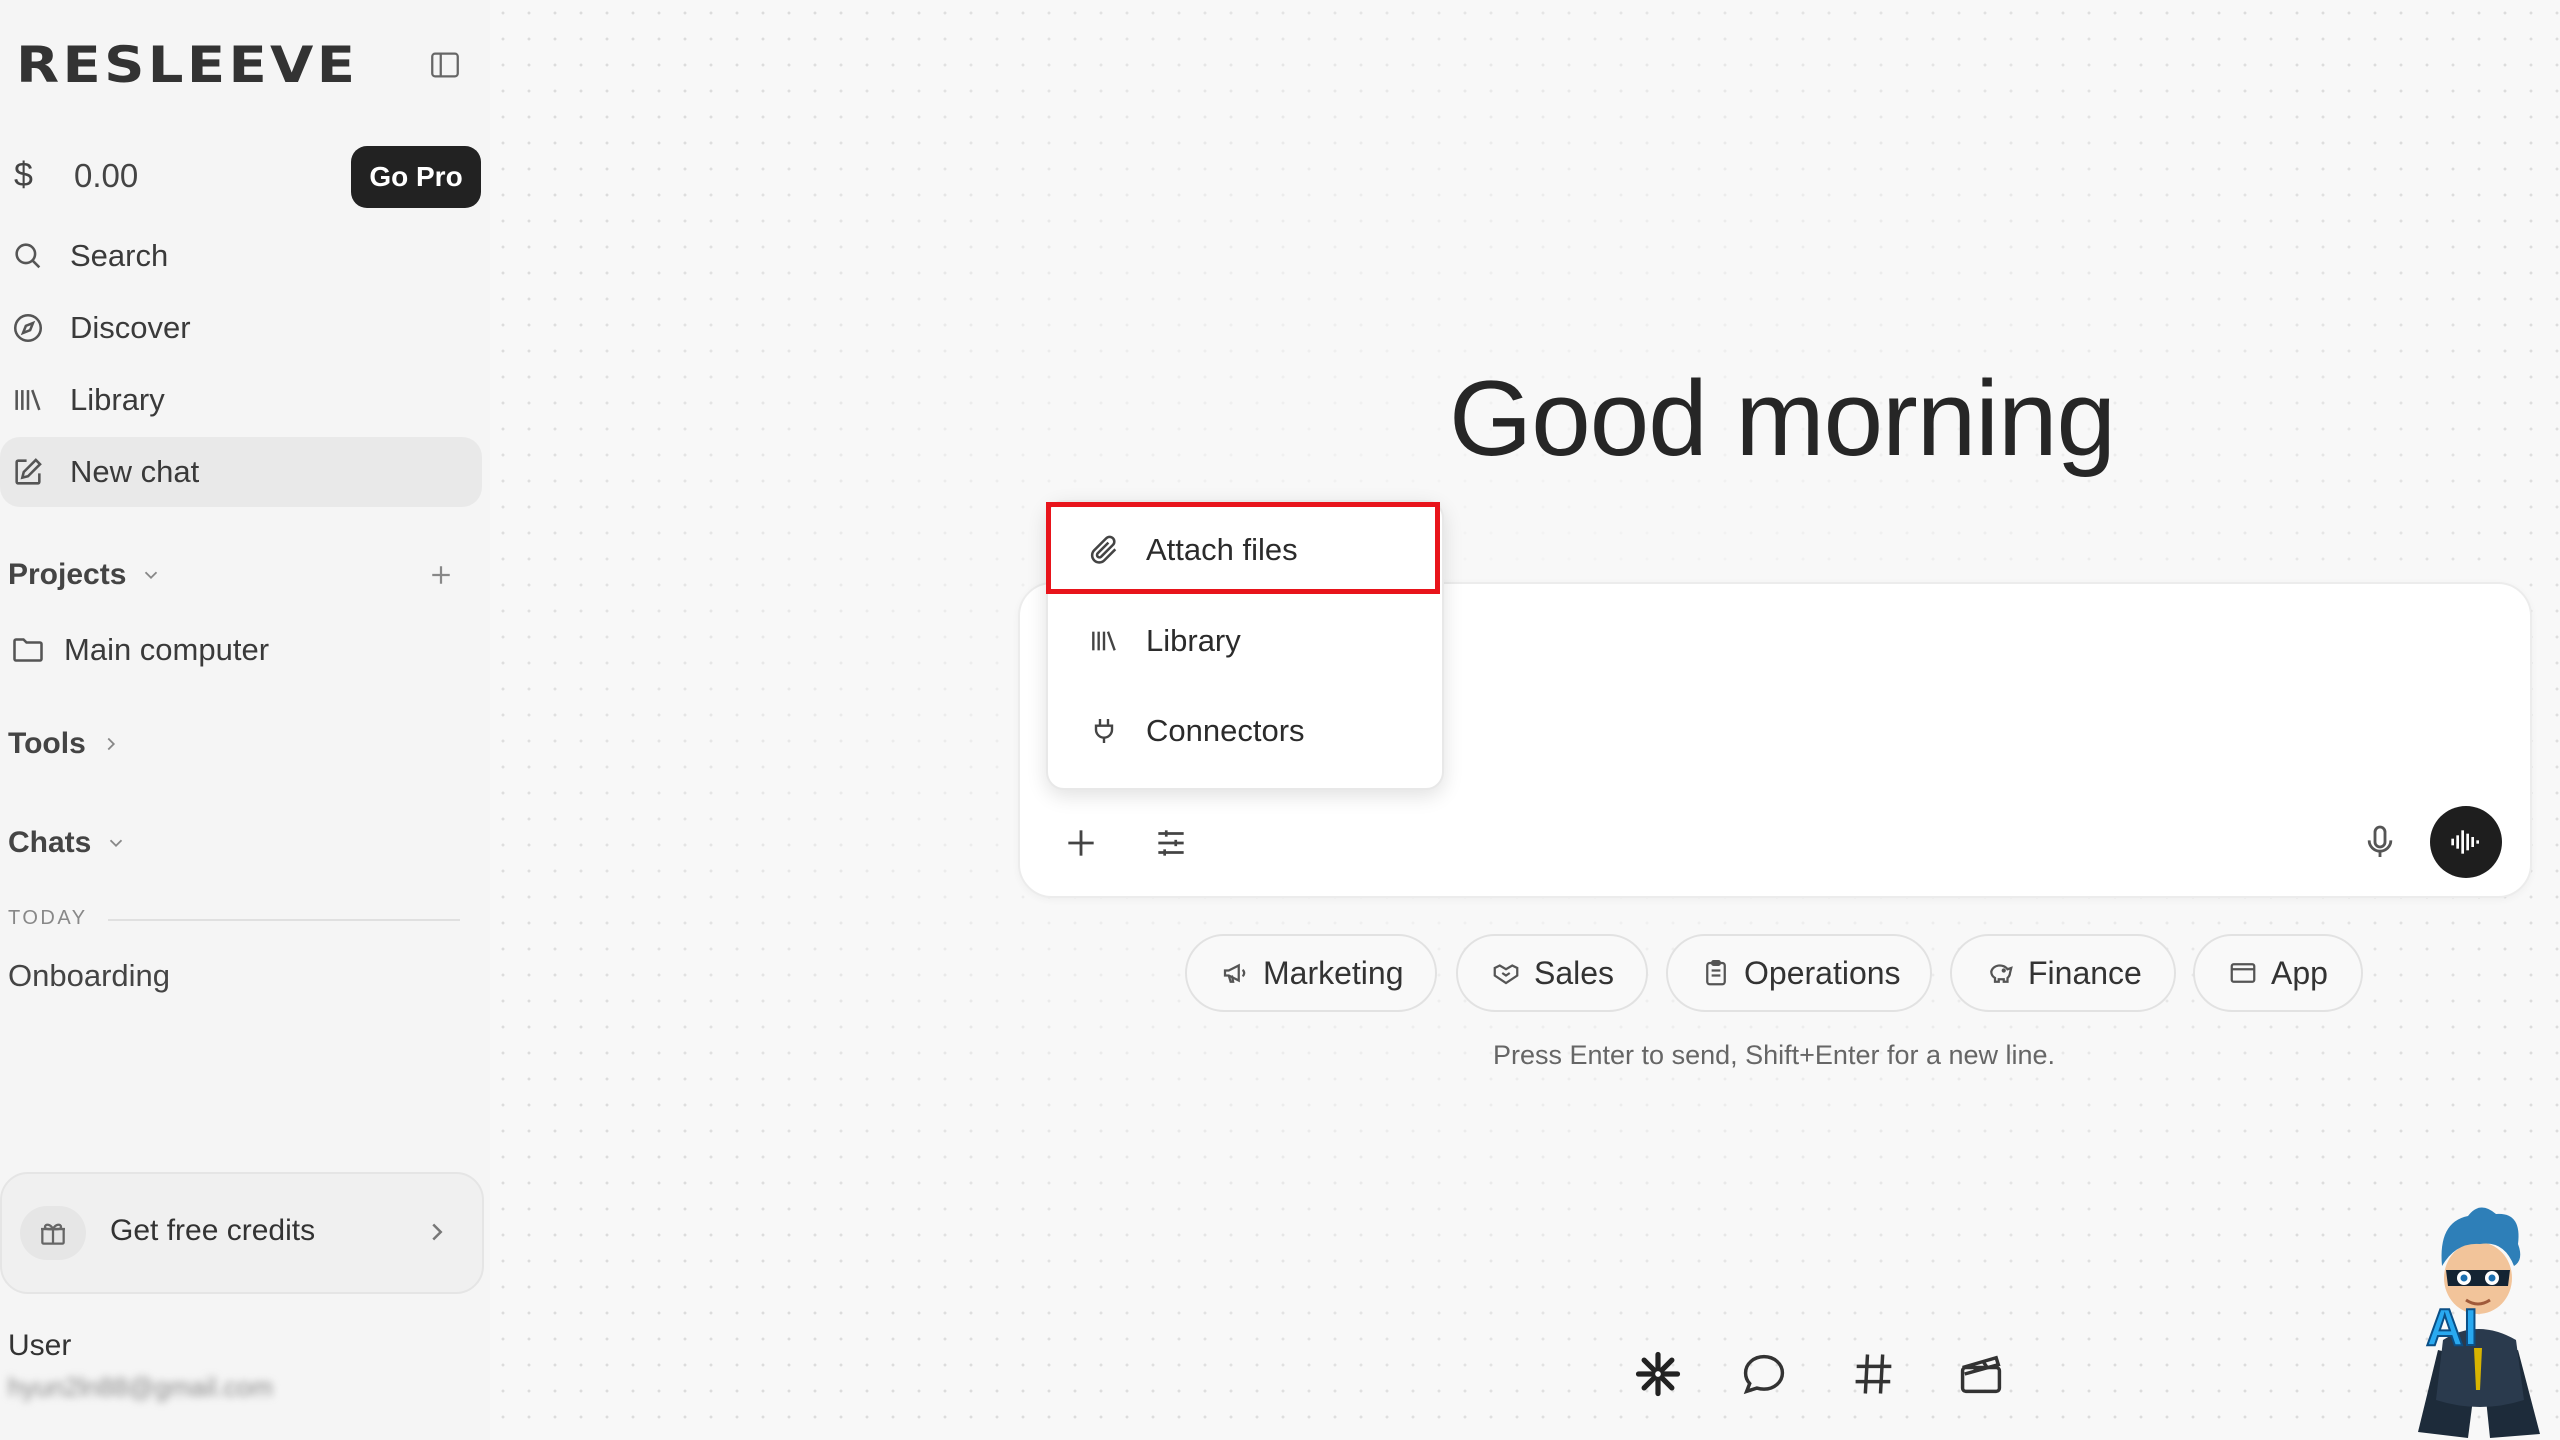  What do you see at coordinates (1782, 418) in the screenshot?
I see `greeting-title: Good morning` at bounding box center [1782, 418].